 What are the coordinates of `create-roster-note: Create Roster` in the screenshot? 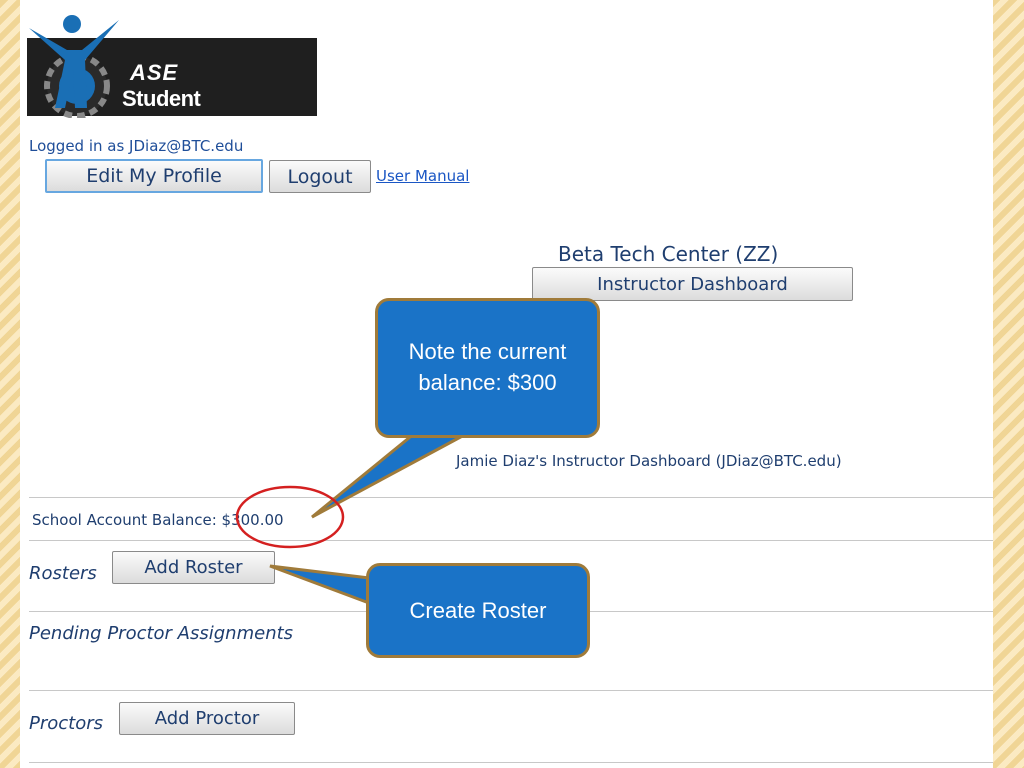 It's located at (478, 610).